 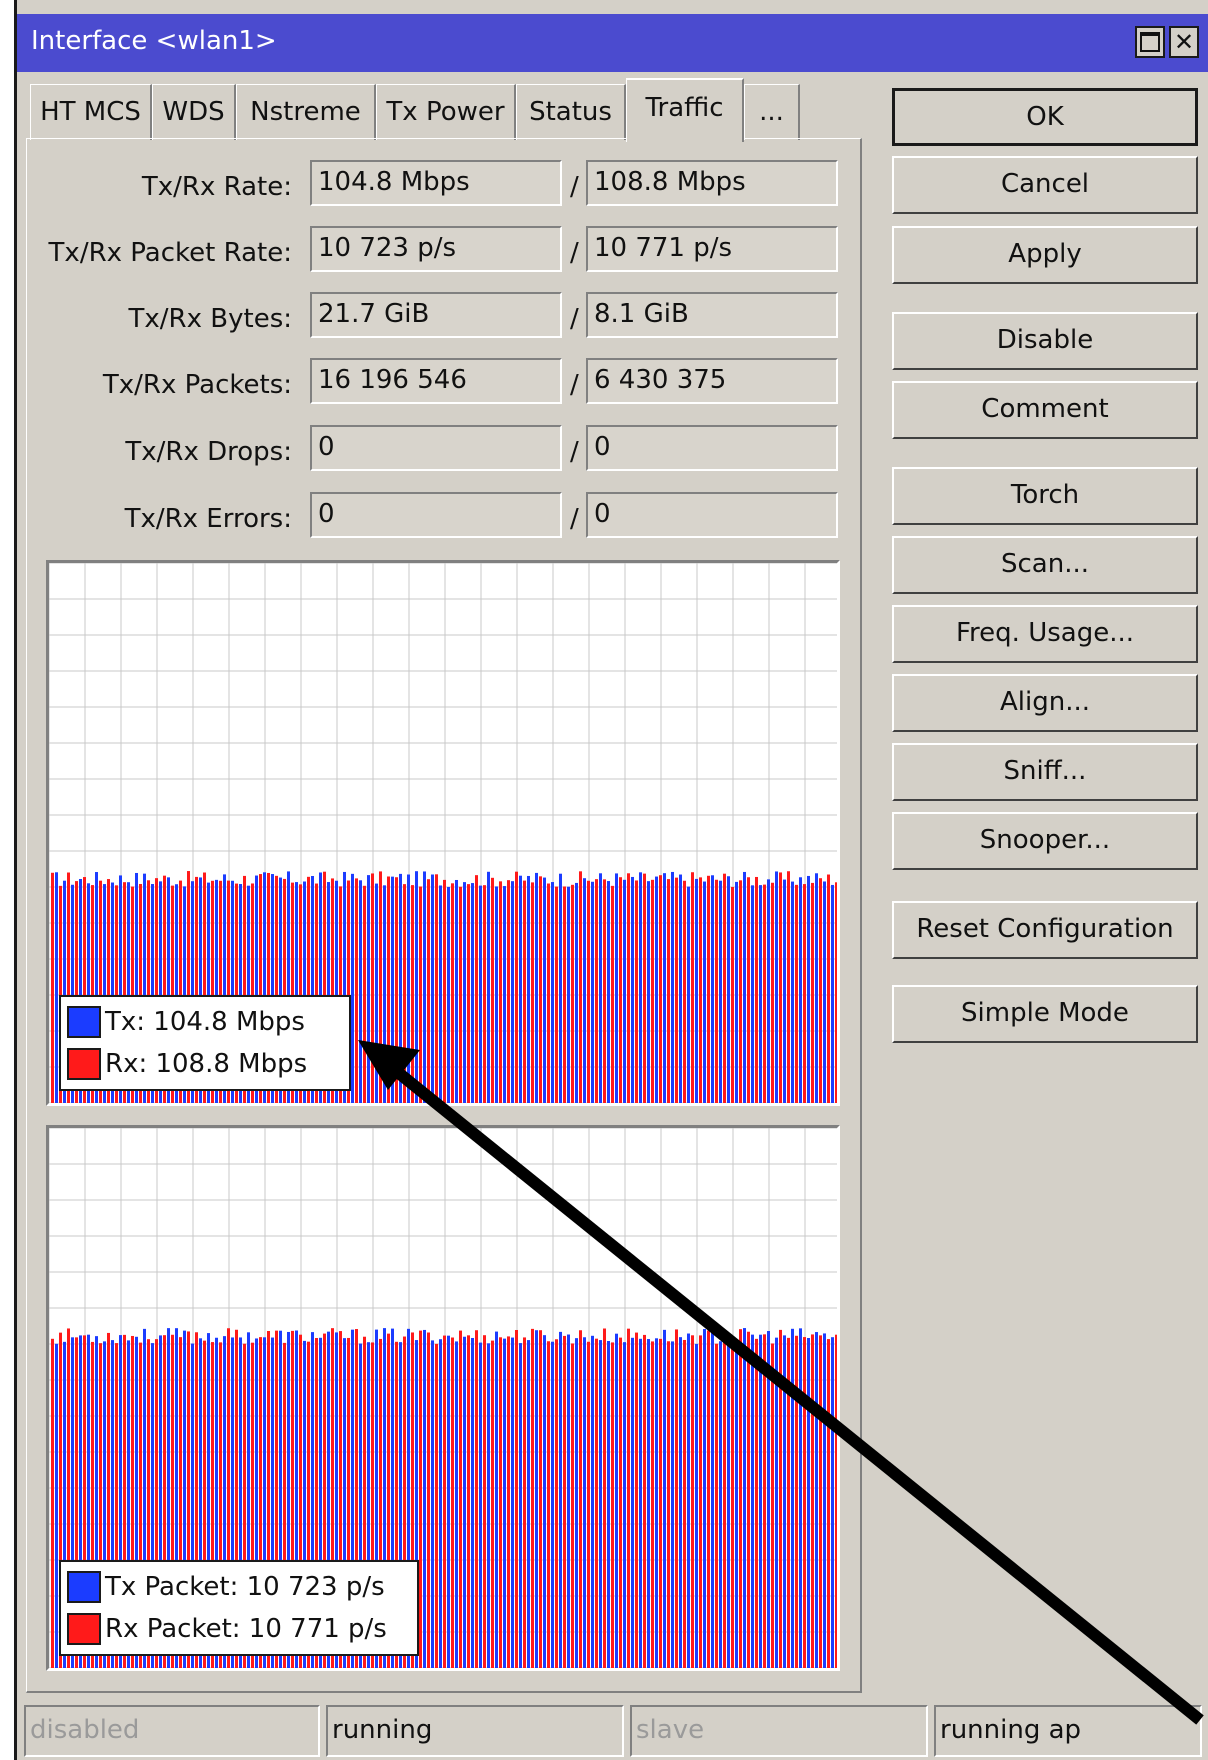 What do you see at coordinates (685, 110) in the screenshot?
I see `tab-traffic: Traffic` at bounding box center [685, 110].